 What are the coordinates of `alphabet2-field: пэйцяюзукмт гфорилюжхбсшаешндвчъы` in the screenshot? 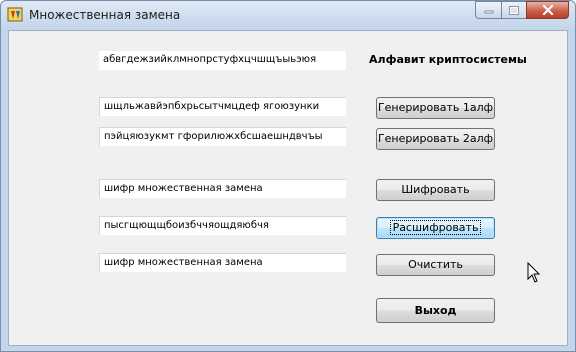 It's located at (222, 136).